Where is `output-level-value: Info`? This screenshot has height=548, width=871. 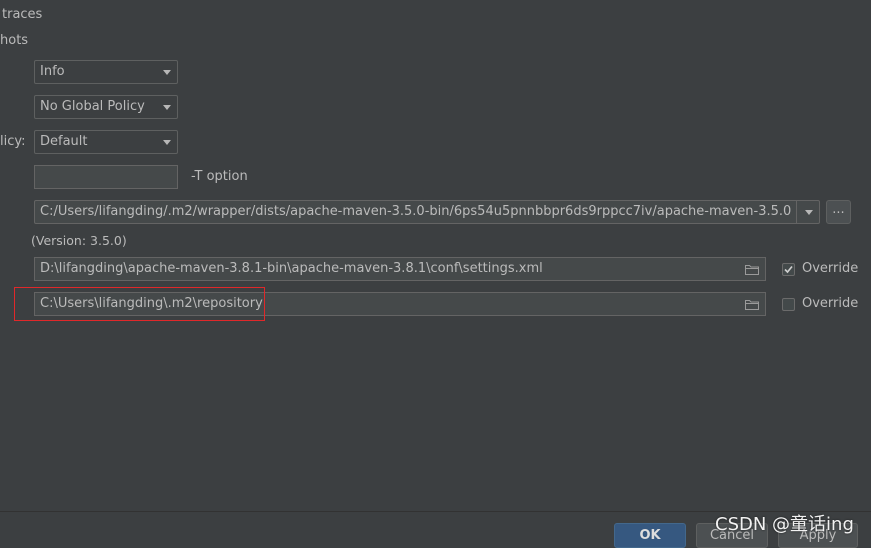 output-level-value: Info is located at coordinates (52, 71).